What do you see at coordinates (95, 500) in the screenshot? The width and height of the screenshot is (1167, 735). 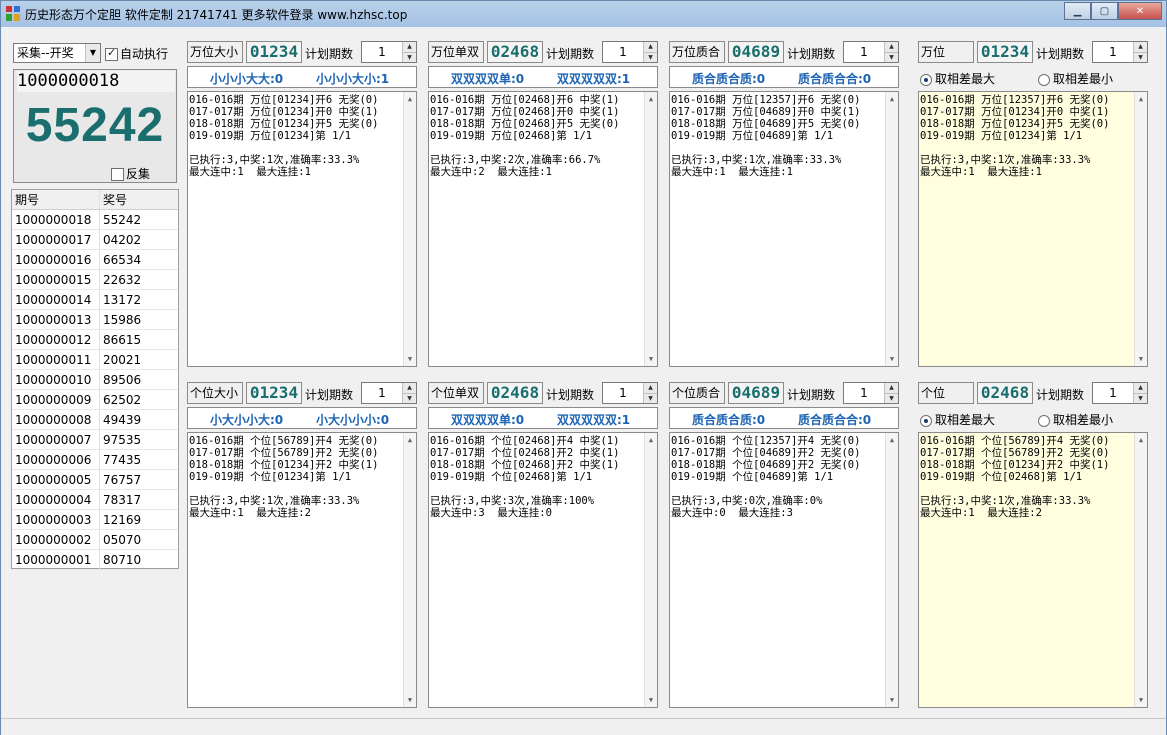 I see `table-row: 1000000004 78317` at bounding box center [95, 500].